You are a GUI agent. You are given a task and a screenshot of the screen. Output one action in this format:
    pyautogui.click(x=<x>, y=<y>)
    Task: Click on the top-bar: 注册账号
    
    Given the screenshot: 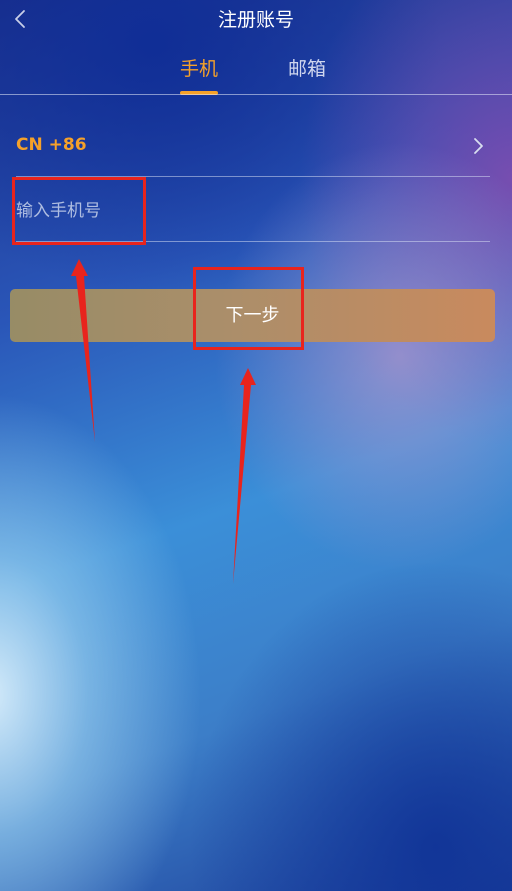 What is the action you would take?
    pyautogui.click(x=256, y=20)
    